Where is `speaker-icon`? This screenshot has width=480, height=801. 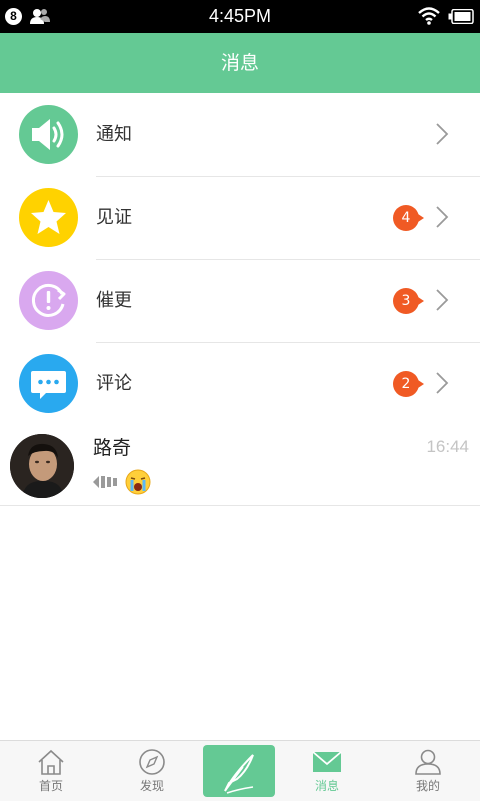
speaker-icon is located at coordinates (48, 134).